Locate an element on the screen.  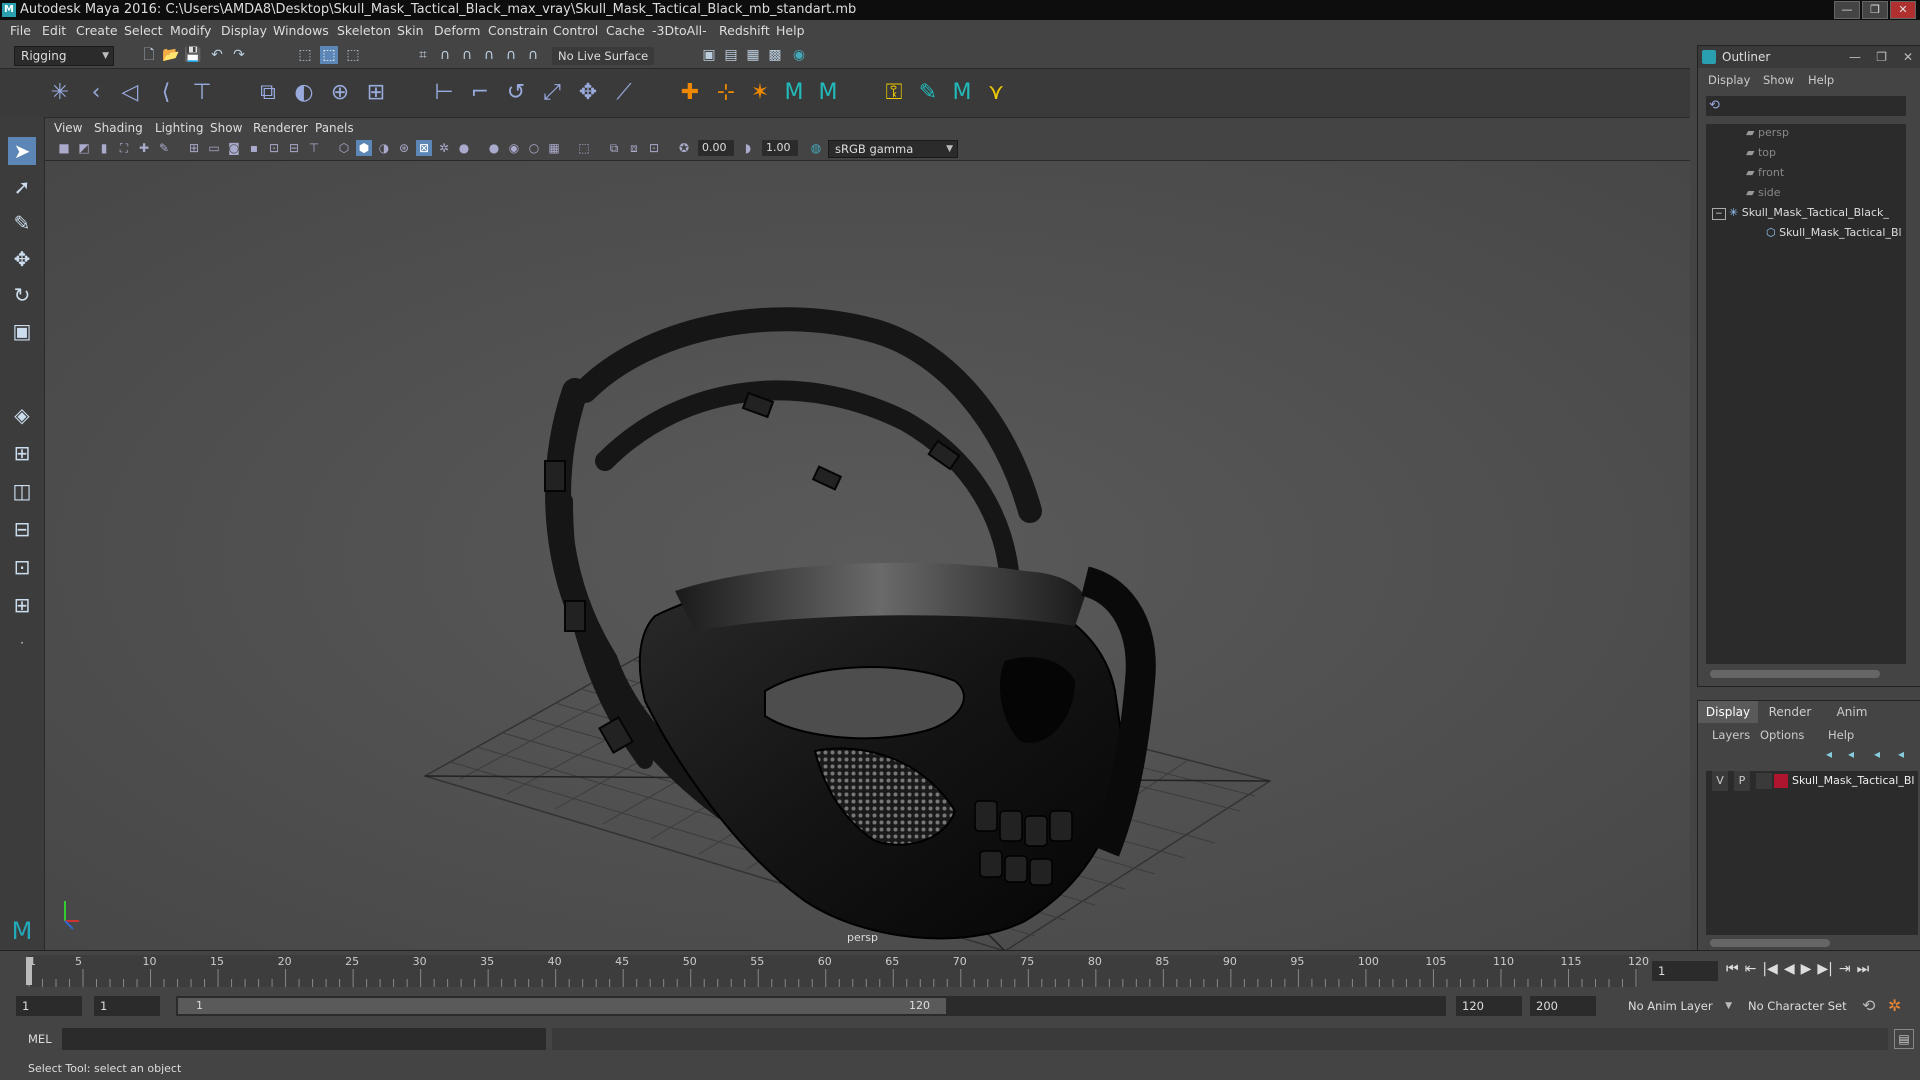
four-pane-layout-icon: ⊞ is located at coordinates (22, 453).